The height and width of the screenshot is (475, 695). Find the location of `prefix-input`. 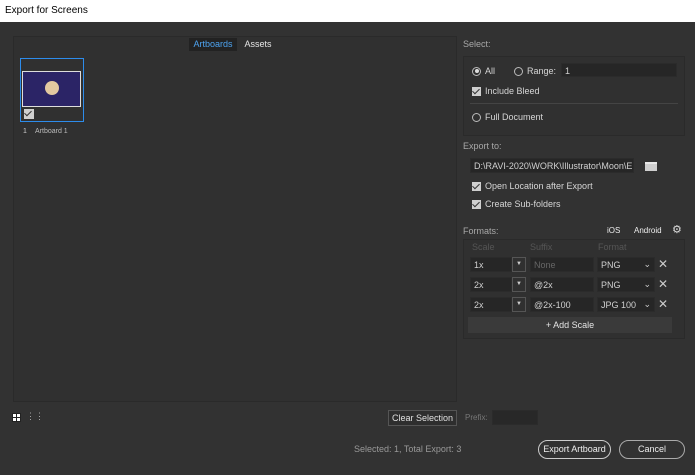

prefix-input is located at coordinates (515, 417).